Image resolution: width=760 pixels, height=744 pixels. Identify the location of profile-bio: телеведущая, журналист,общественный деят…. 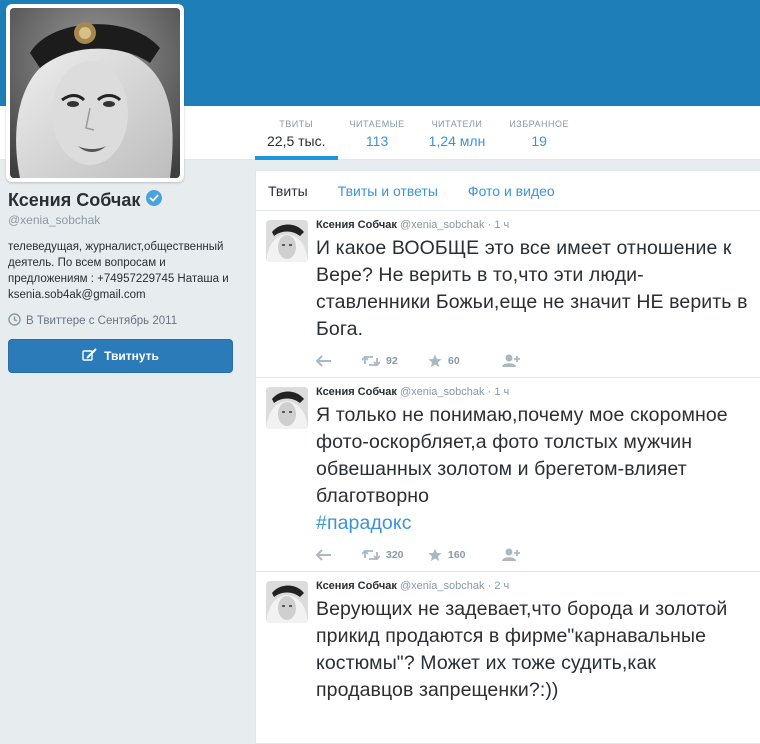
(118, 271).